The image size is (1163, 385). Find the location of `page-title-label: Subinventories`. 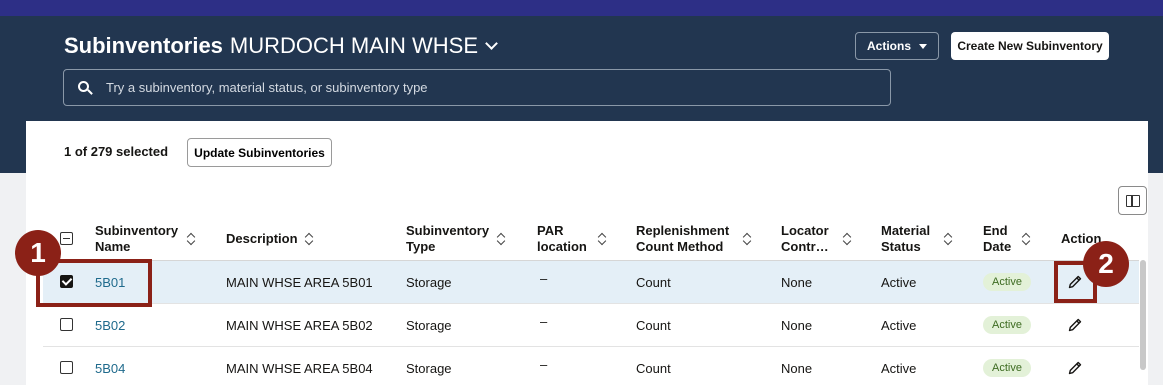

page-title-label: Subinventories is located at coordinates (143, 45).